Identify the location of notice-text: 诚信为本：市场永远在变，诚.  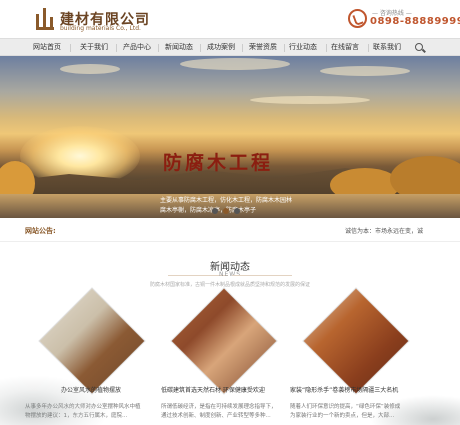
(384, 230).